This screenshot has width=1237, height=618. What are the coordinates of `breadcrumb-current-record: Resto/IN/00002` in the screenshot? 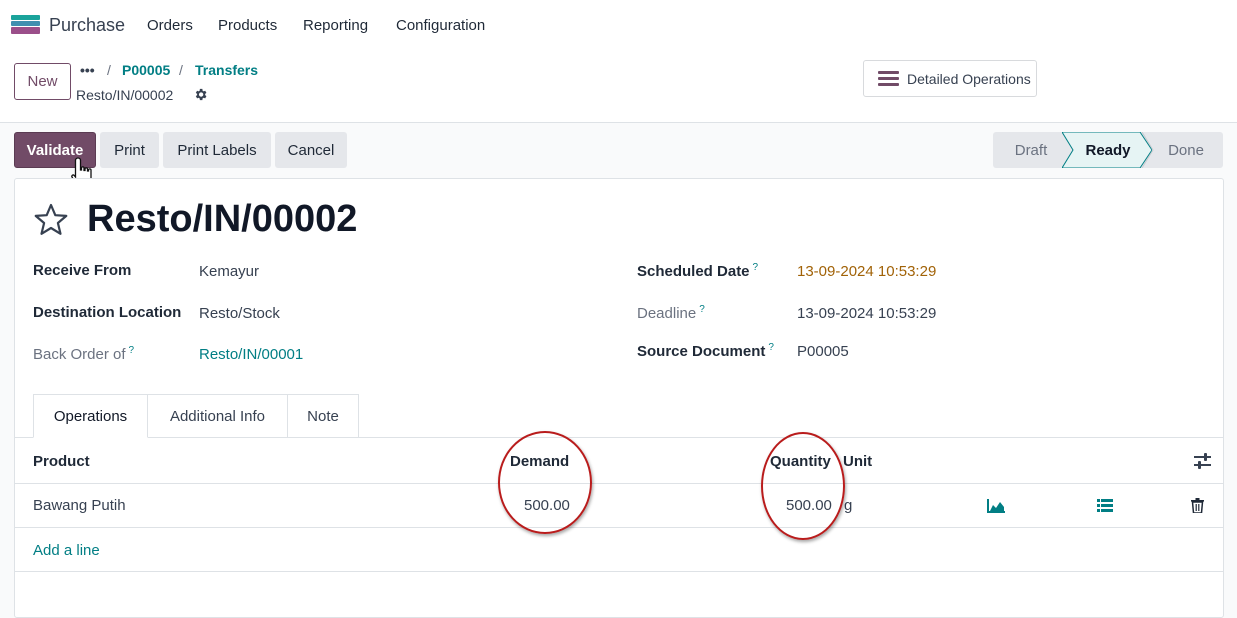 It's located at (125, 95).